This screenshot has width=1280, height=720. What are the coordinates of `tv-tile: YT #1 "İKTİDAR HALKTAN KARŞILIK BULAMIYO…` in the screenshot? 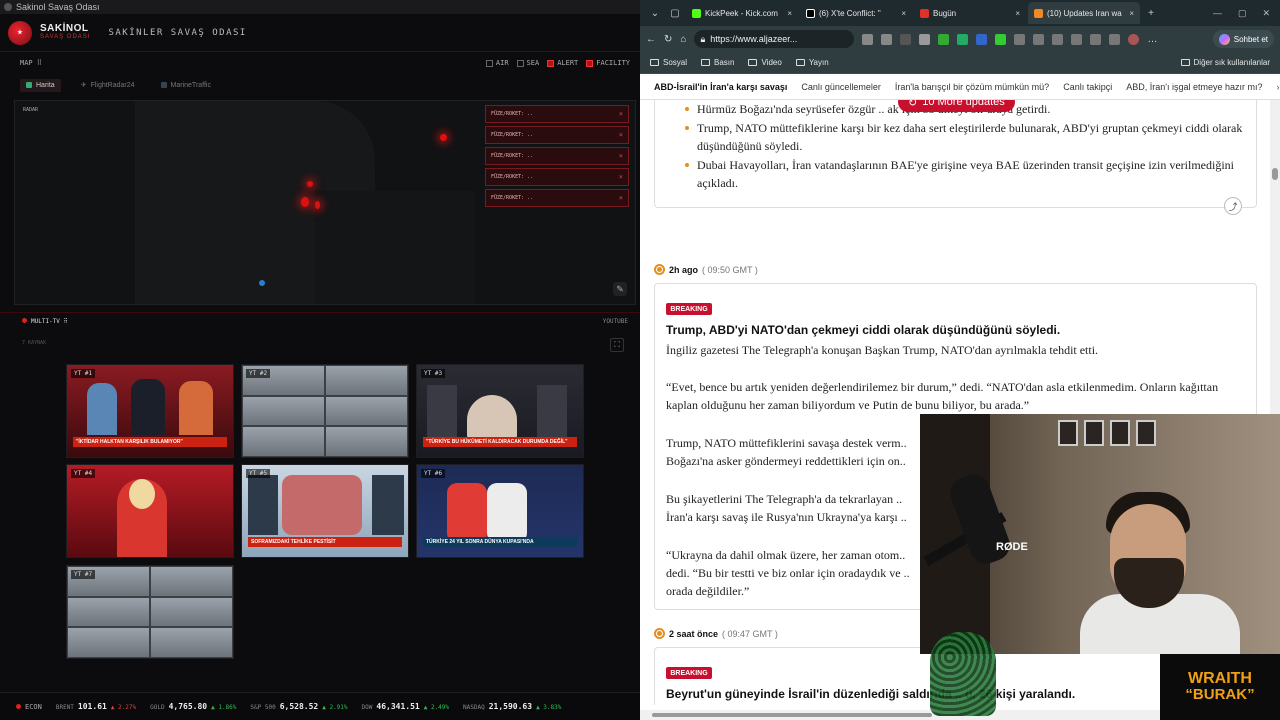 It's located at (150, 411).